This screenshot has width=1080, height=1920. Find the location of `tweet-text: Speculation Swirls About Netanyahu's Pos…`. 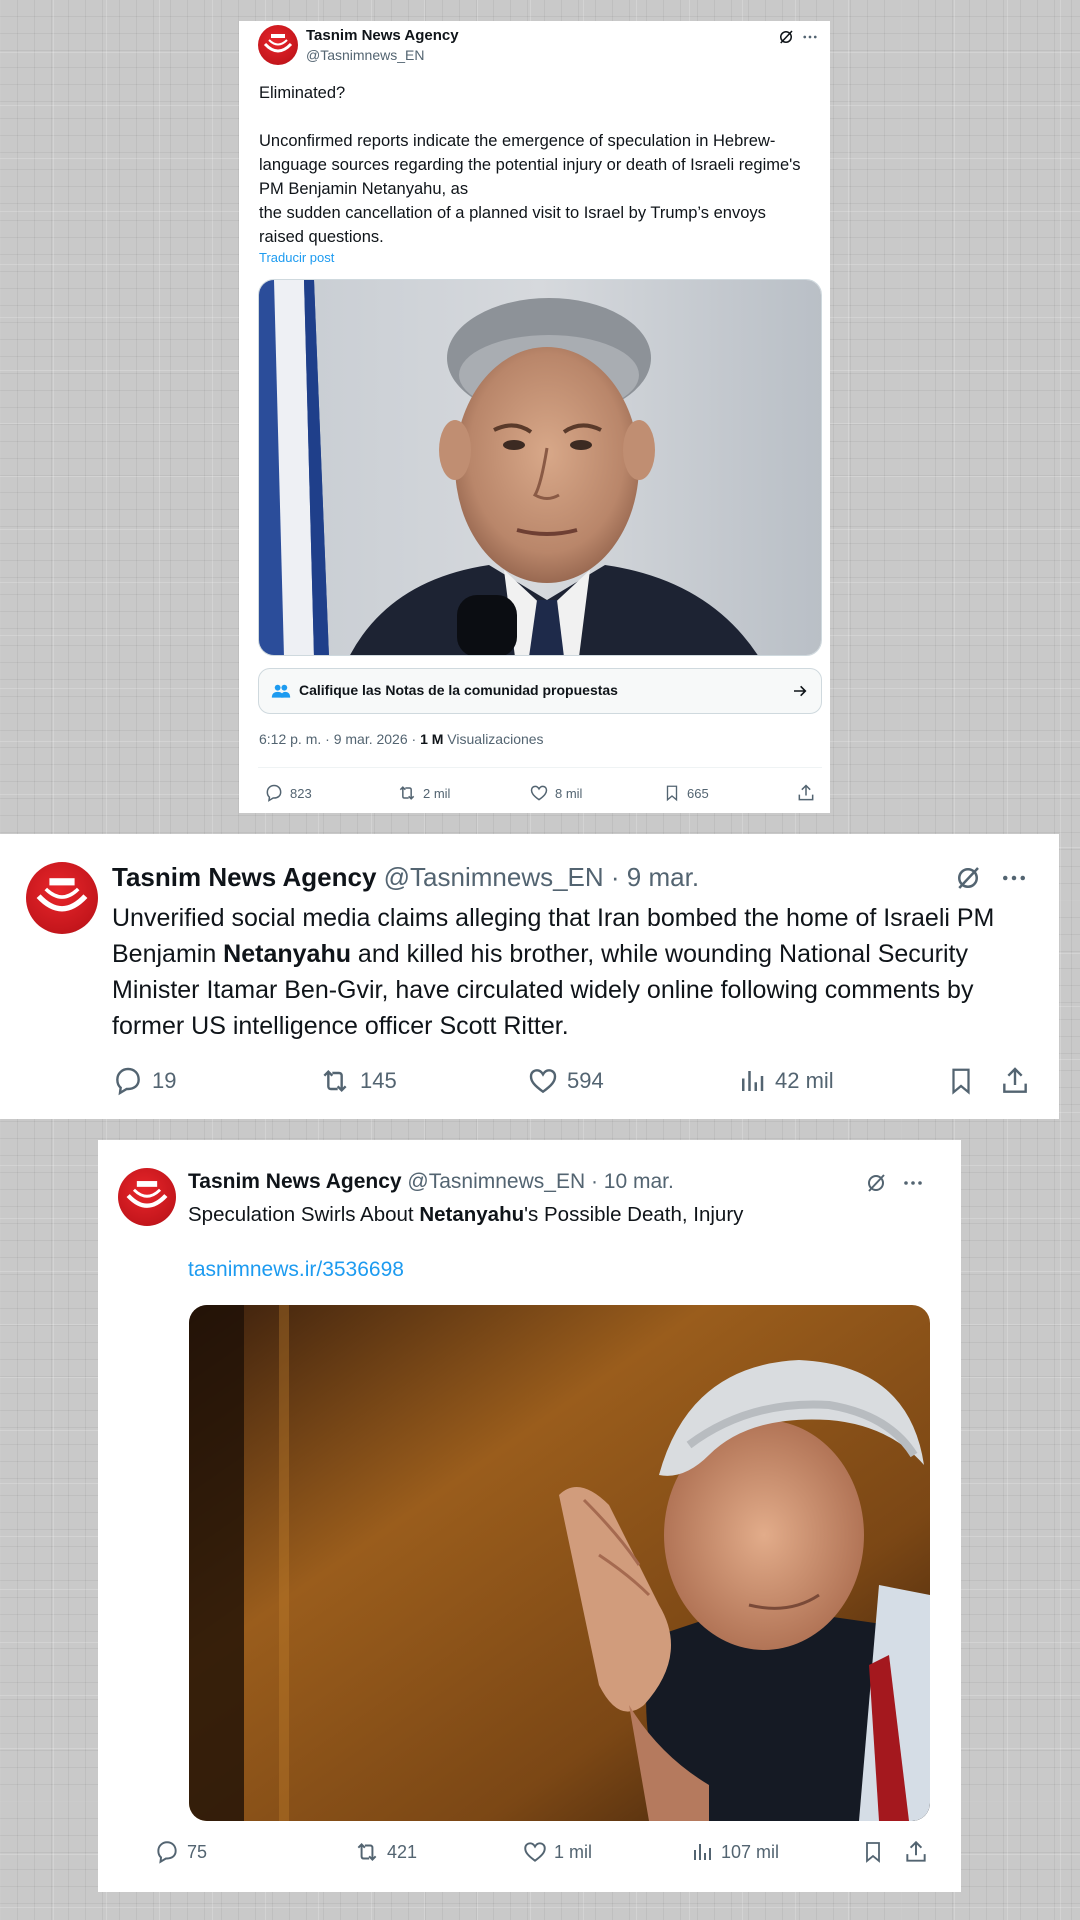

tweet-text: Speculation Swirls About Netanyahu's Pos… is located at coordinates (558, 1215).